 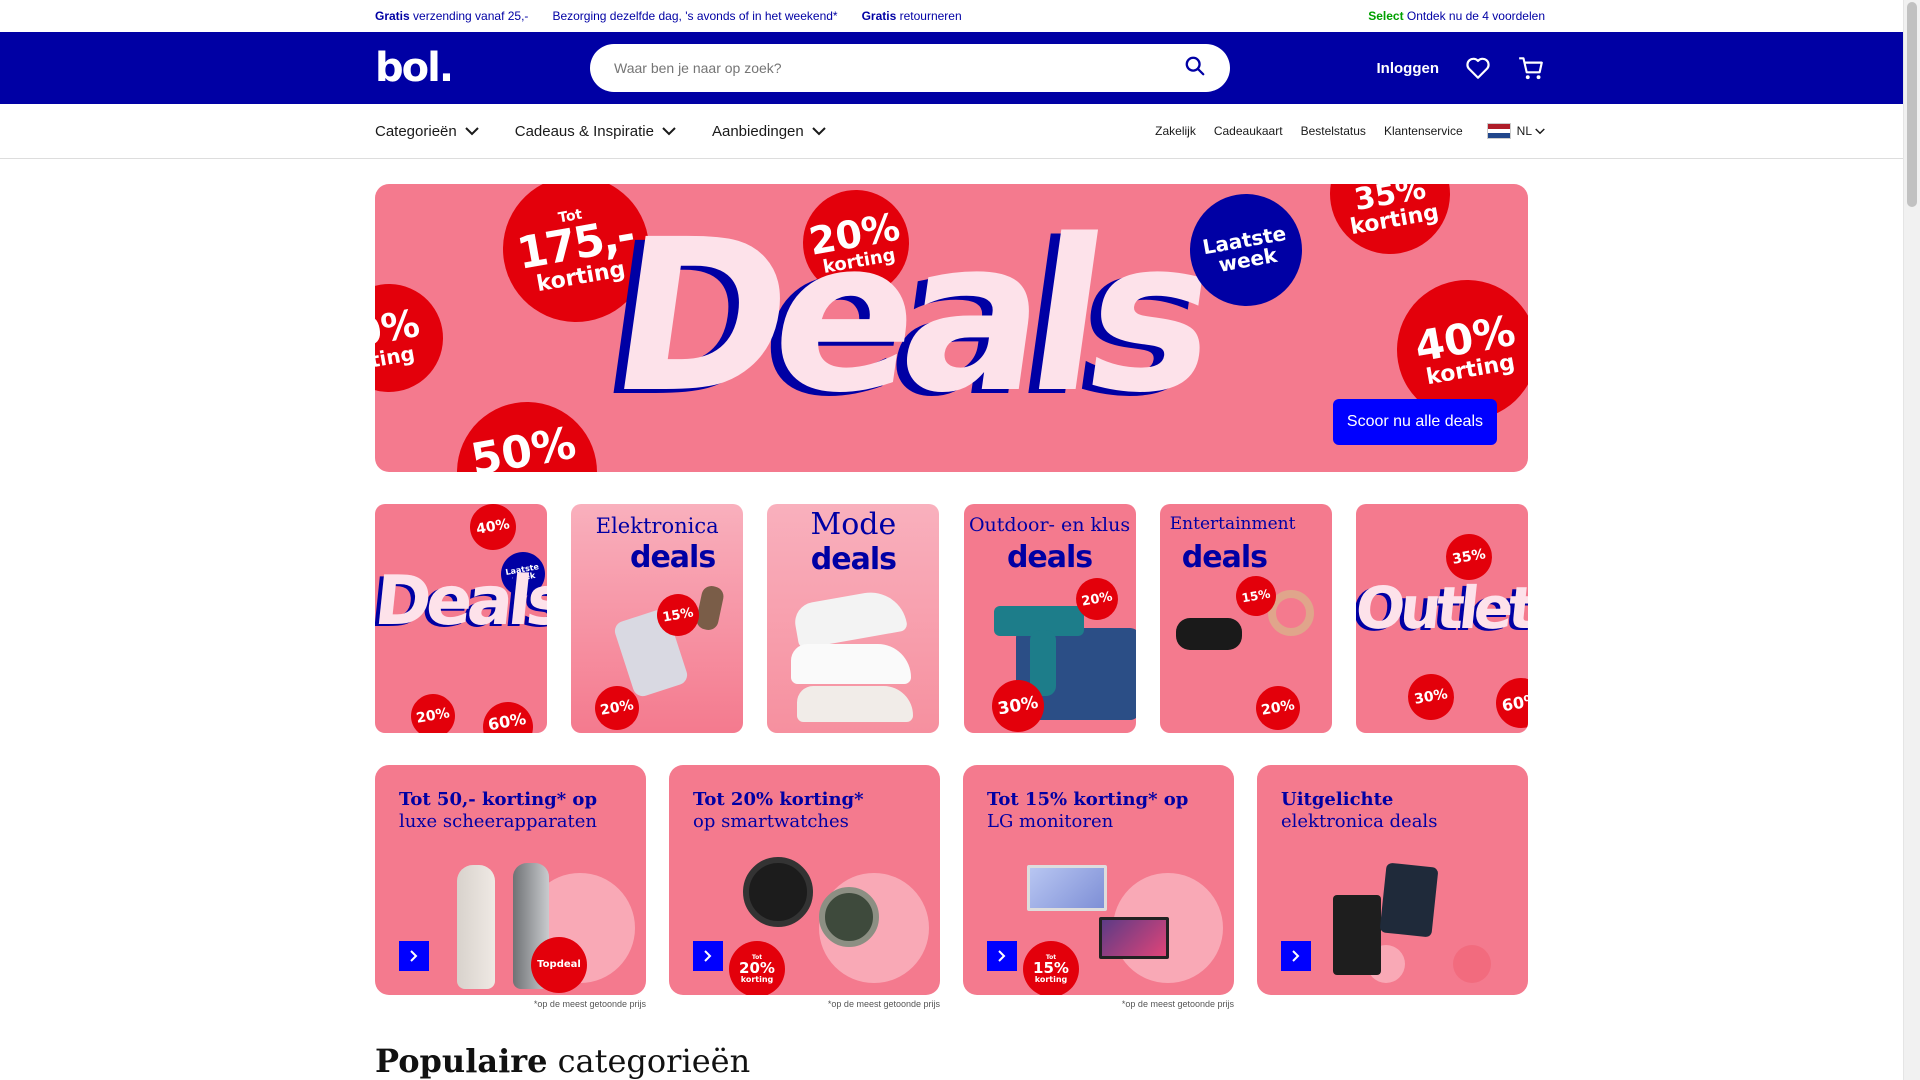 I want to click on badge-value: 35%, so click(x=1469, y=557).